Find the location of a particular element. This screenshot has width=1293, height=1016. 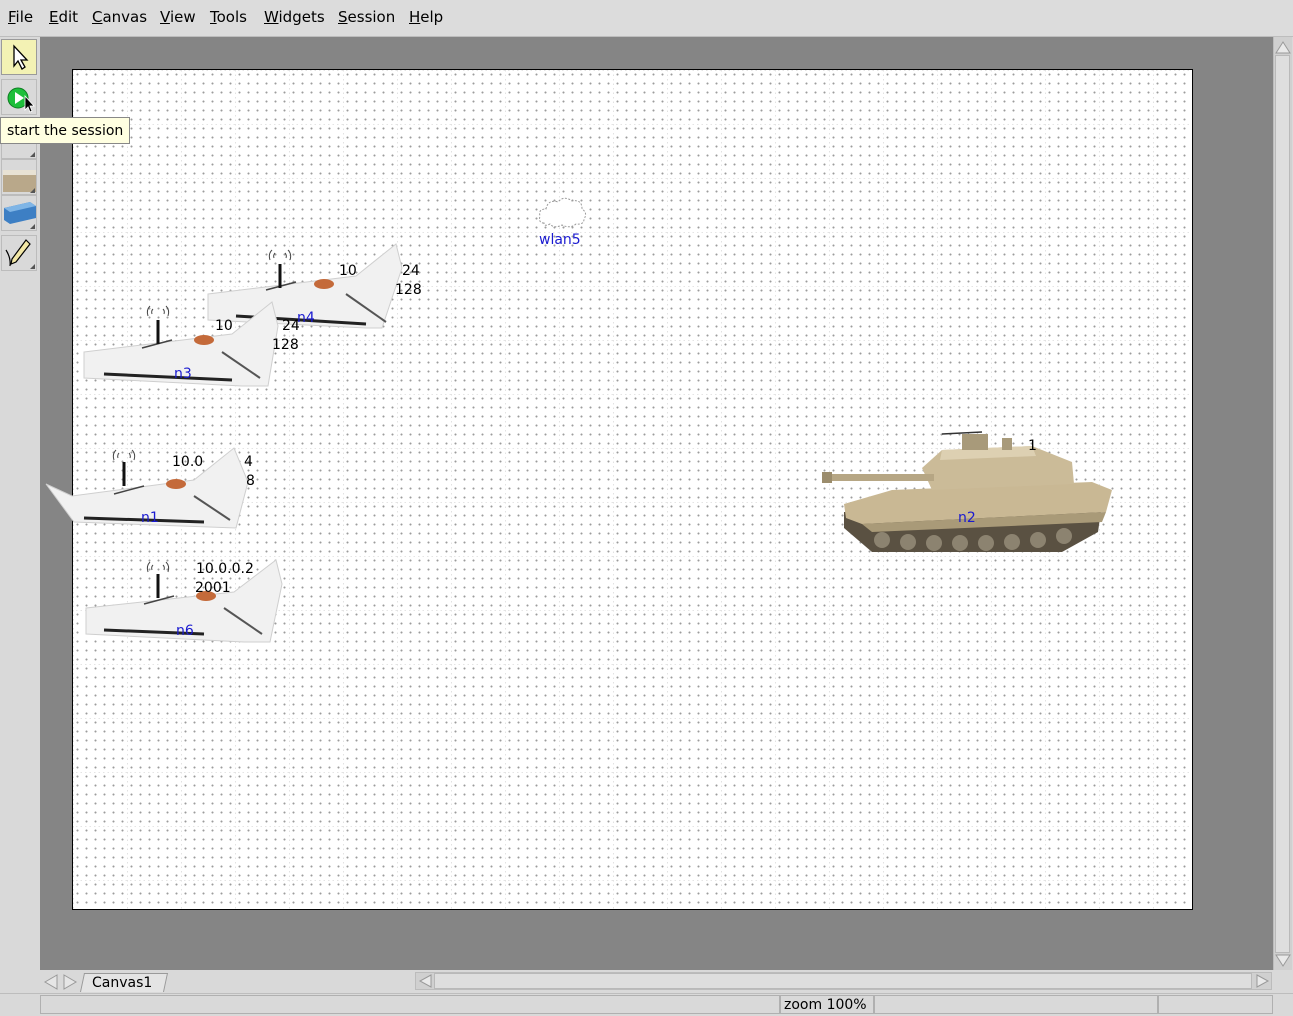

n2-label: n2 is located at coordinates (967, 518).